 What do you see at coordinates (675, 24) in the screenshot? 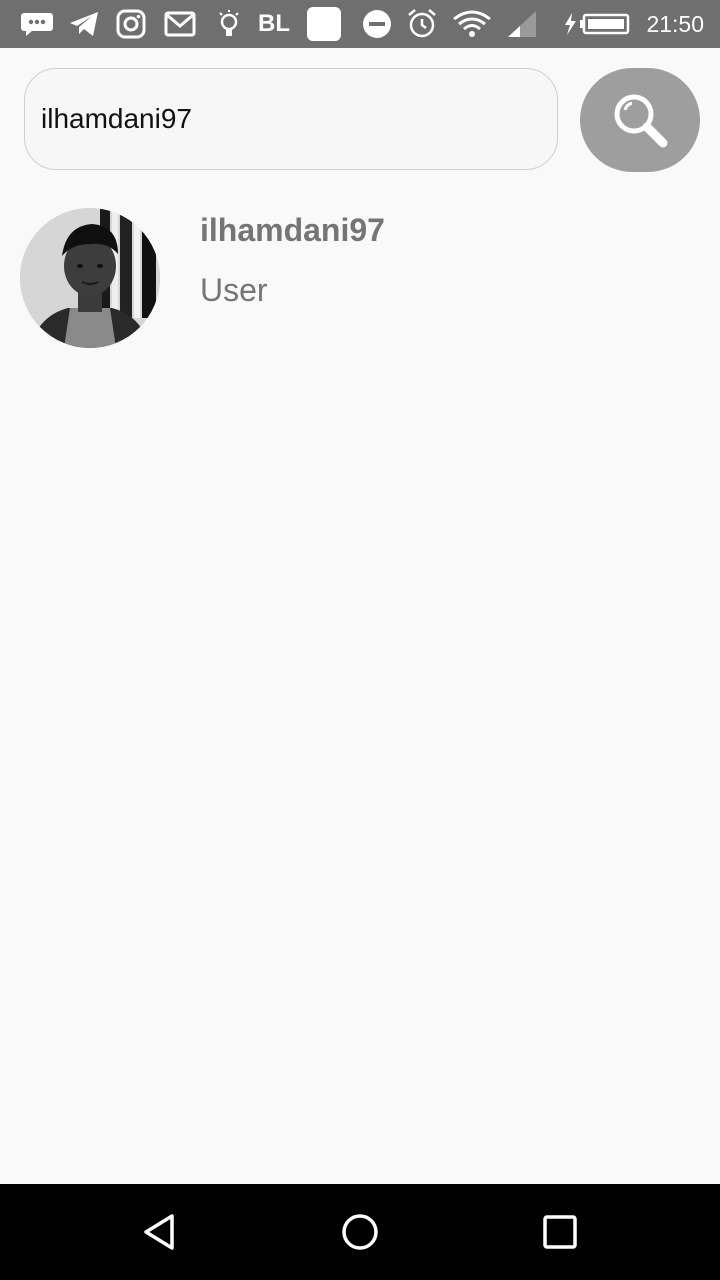
I see `clock: 21:50` at bounding box center [675, 24].